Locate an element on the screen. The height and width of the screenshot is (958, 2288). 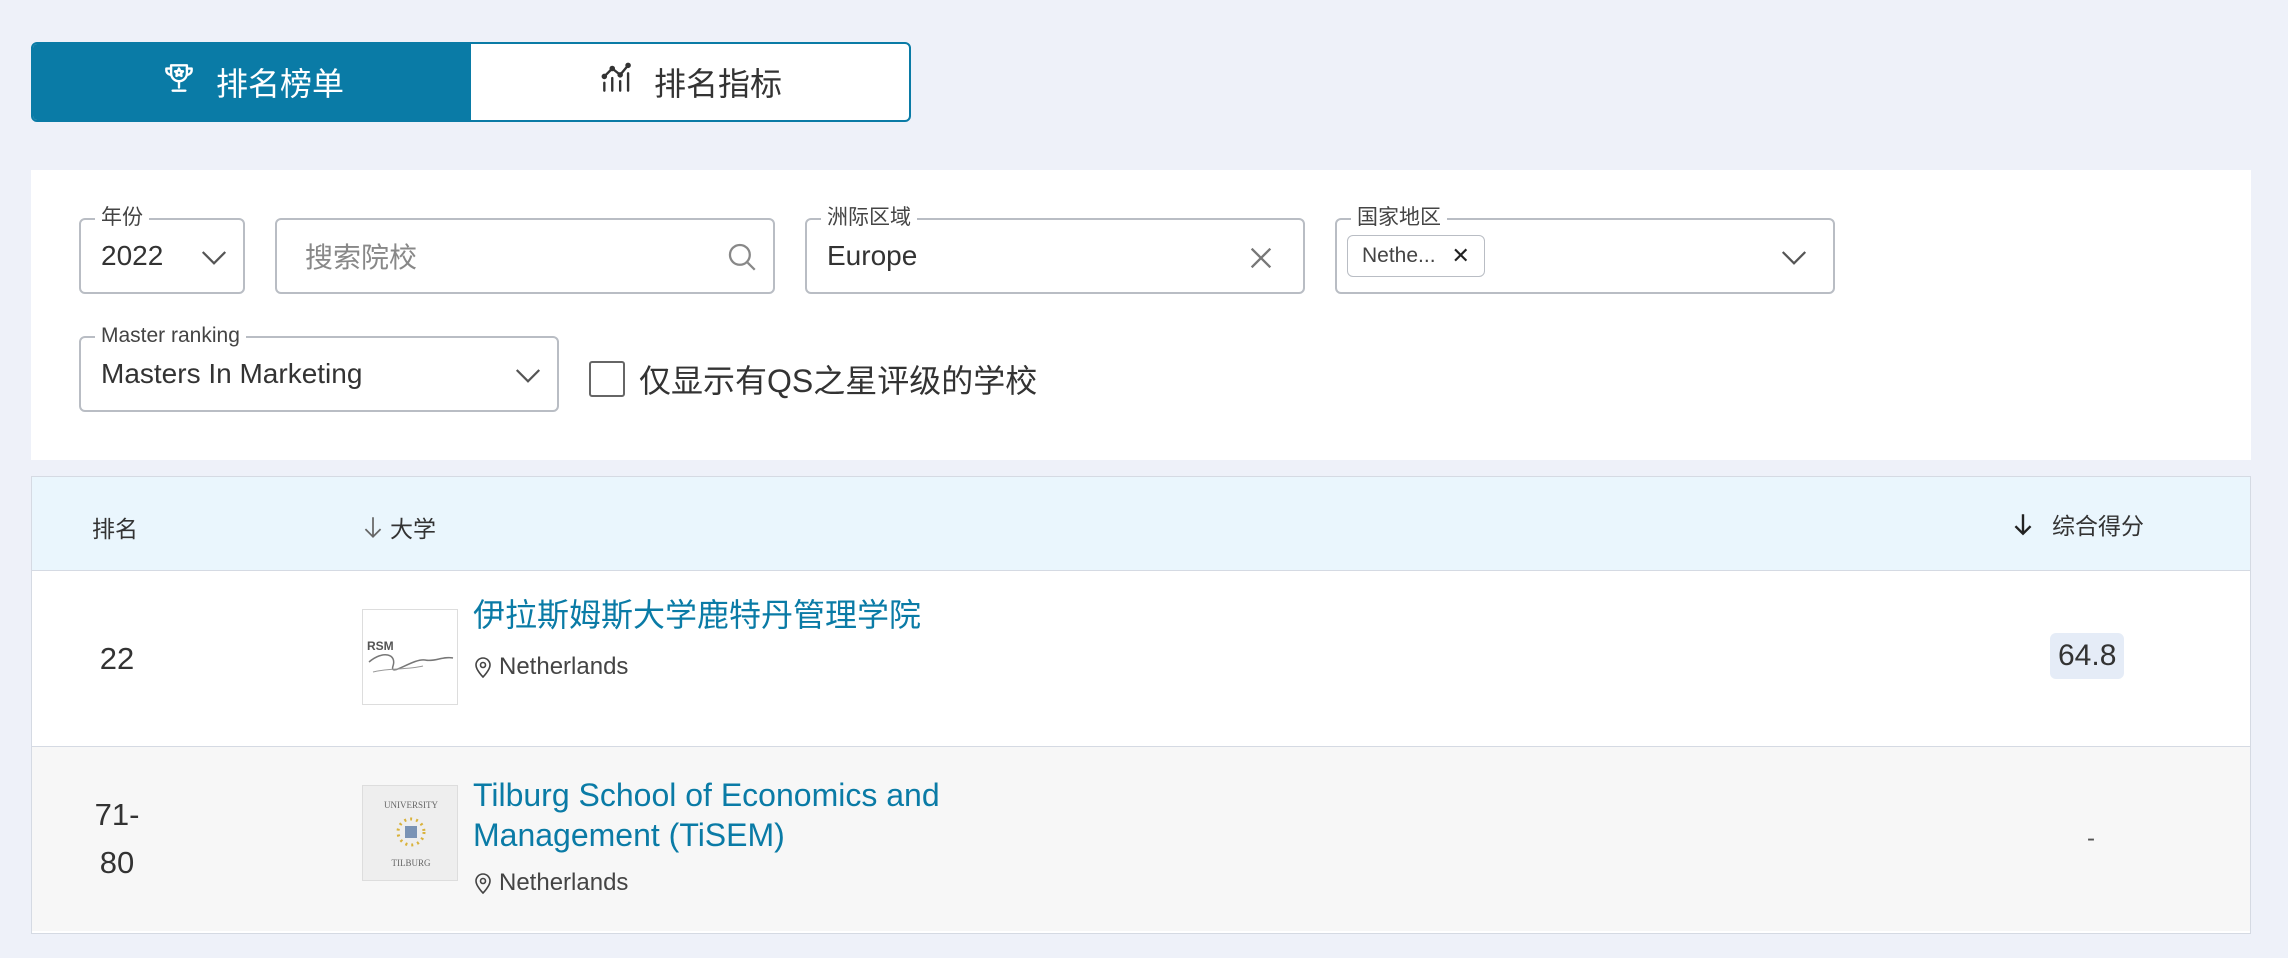
rank-line: 80 is located at coordinates (117, 862).